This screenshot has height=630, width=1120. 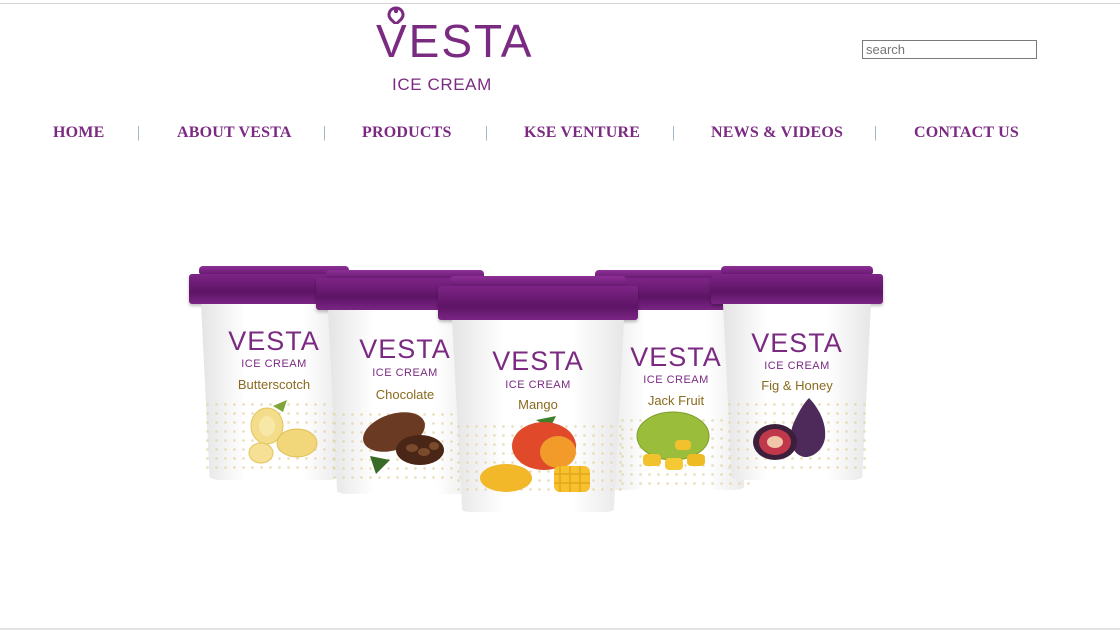 What do you see at coordinates (582, 133) in the screenshot?
I see `nav-kse-venture: KSE VENTURE` at bounding box center [582, 133].